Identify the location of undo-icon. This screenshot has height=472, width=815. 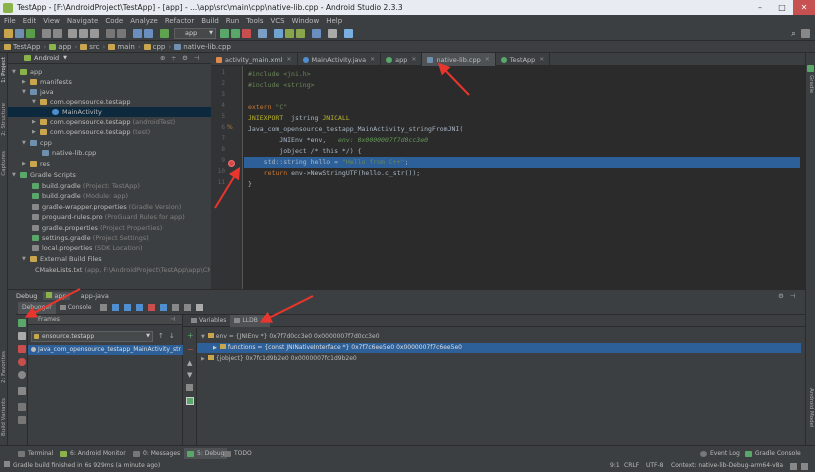
(46, 33).